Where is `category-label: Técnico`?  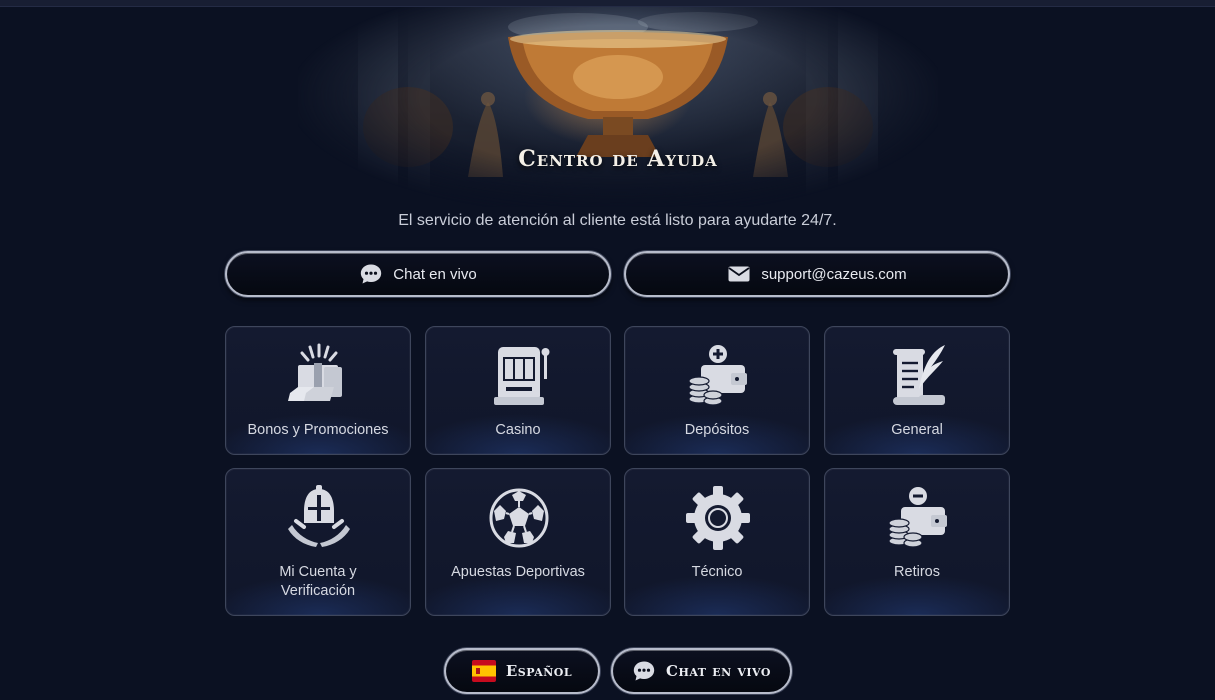
category-label: Técnico is located at coordinates (717, 572).